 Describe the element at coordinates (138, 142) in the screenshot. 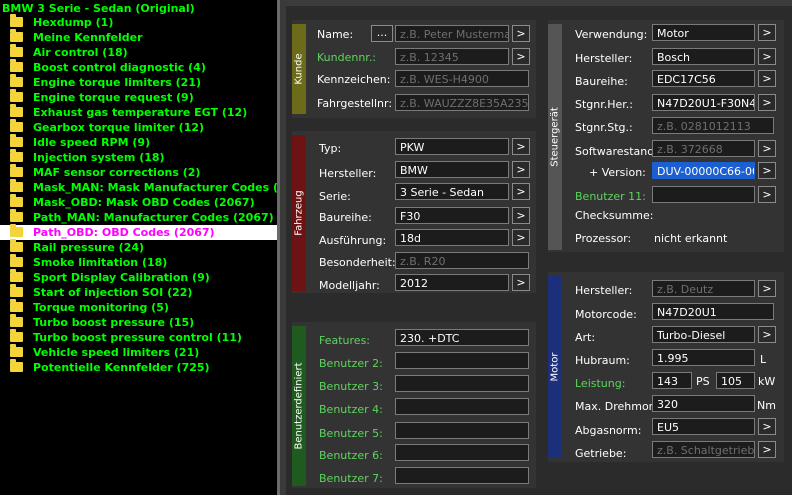

I see `tree-item: Idle speed RPM (9)` at that location.